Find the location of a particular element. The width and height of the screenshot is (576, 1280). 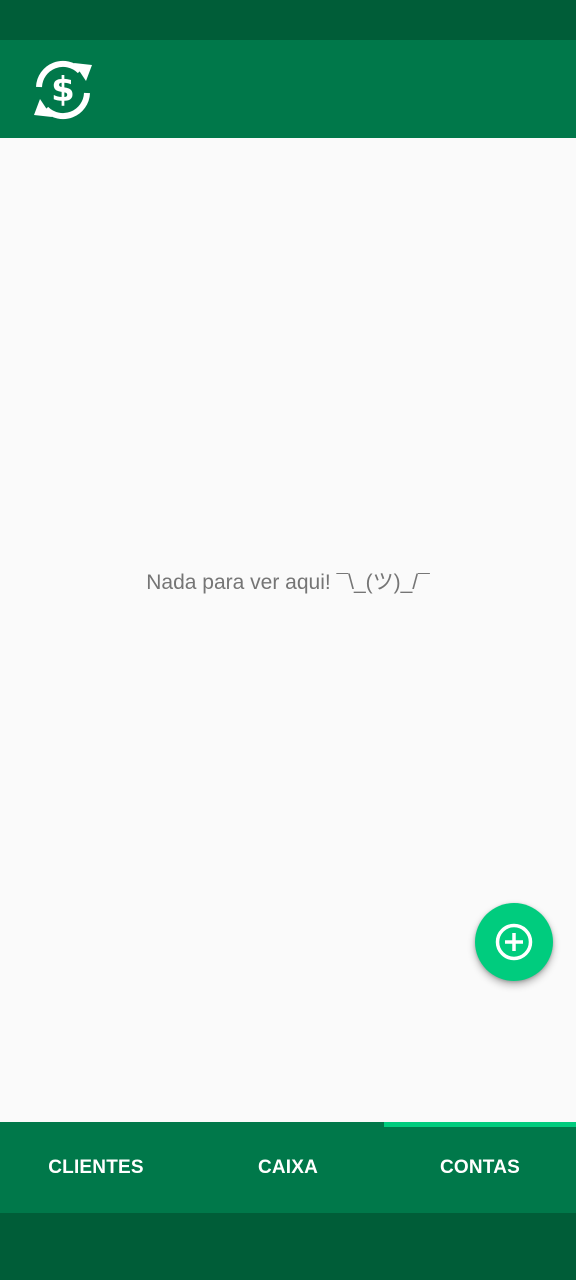

tab-label: CLIENTES is located at coordinates (96, 1167).